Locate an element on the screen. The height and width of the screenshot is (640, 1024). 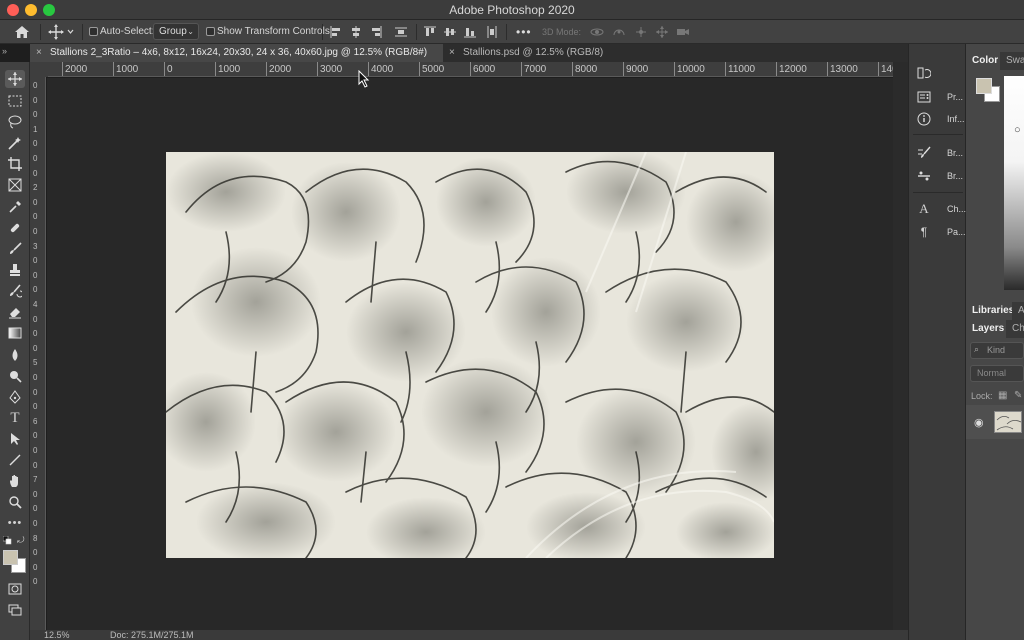
auto-select-checkbox is located at coordinates (93, 31).